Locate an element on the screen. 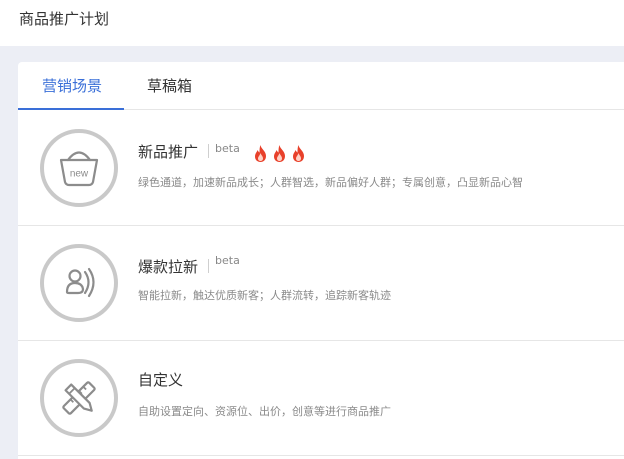 This screenshot has width=624, height=459. card-description: 智能拉新，触达优质新客；人群流转，追踪新客轨迹 is located at coordinates (264, 295).